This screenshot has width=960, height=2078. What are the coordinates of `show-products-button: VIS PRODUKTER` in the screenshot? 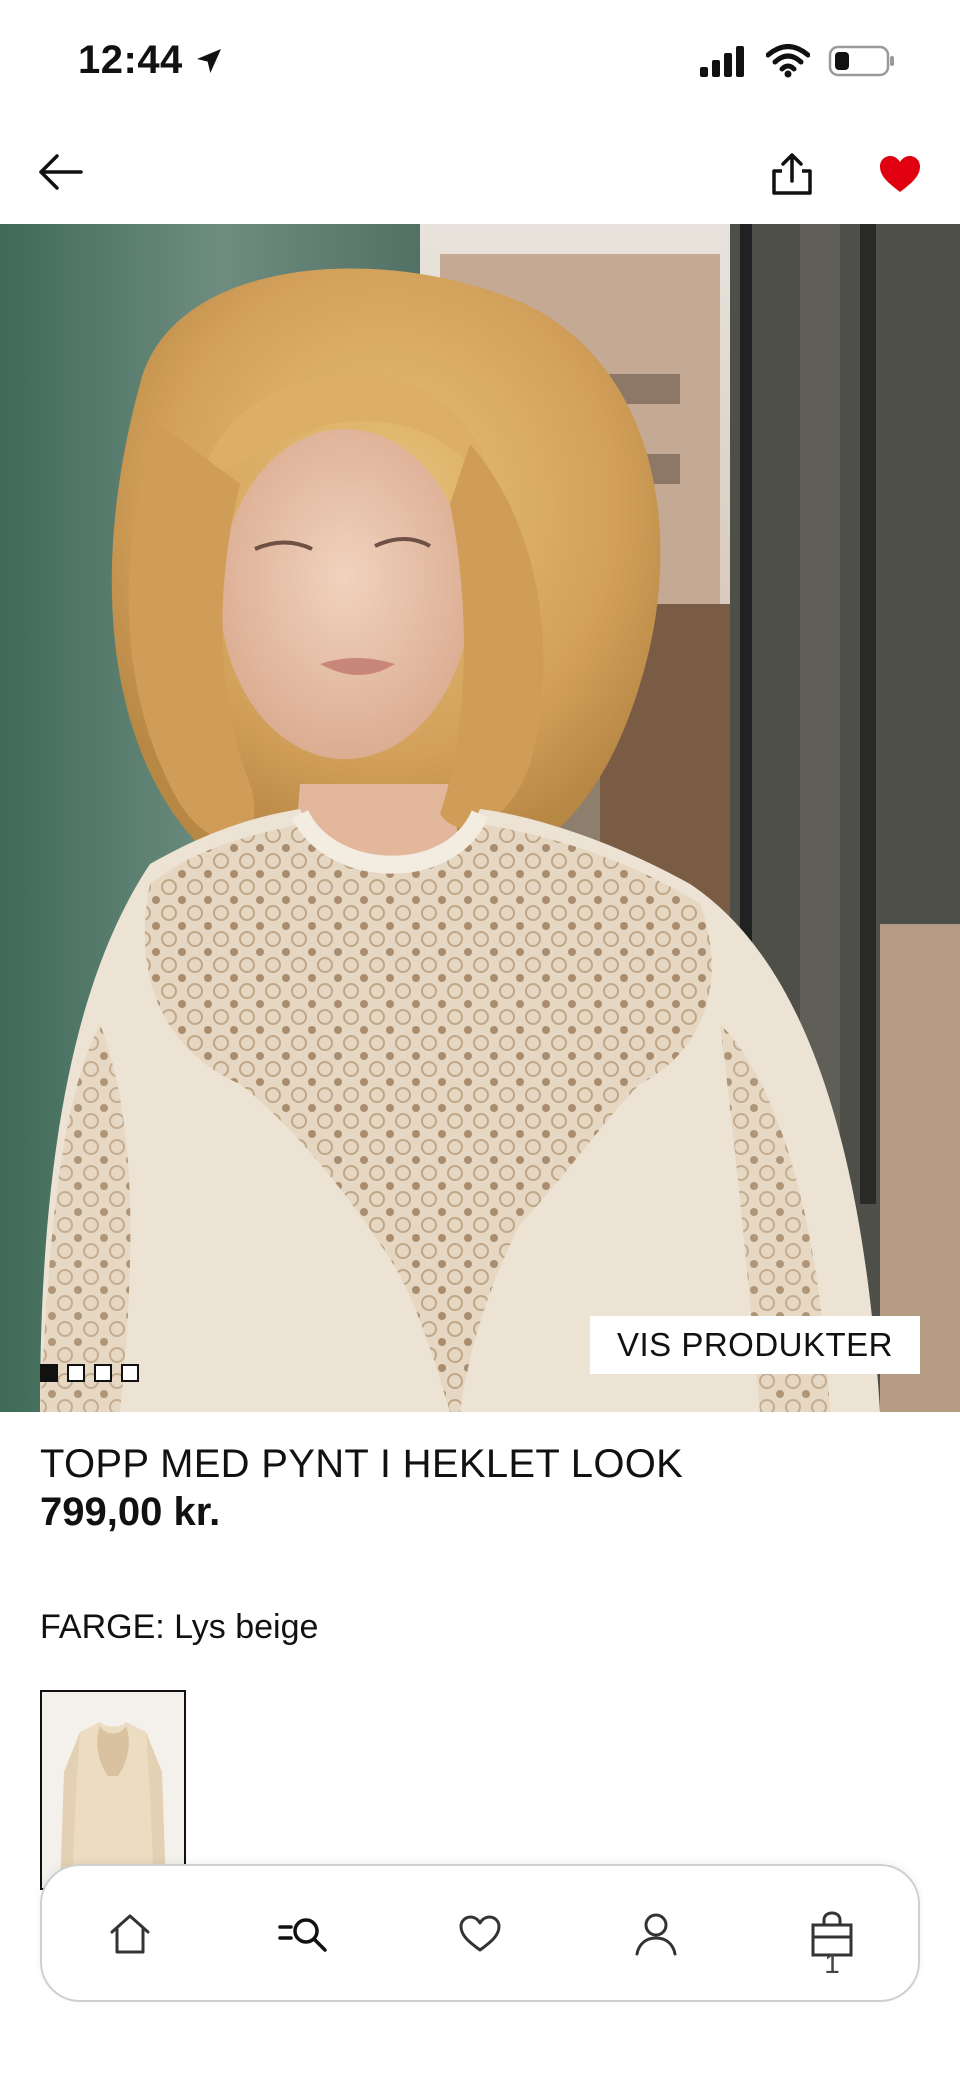 It's located at (755, 1345).